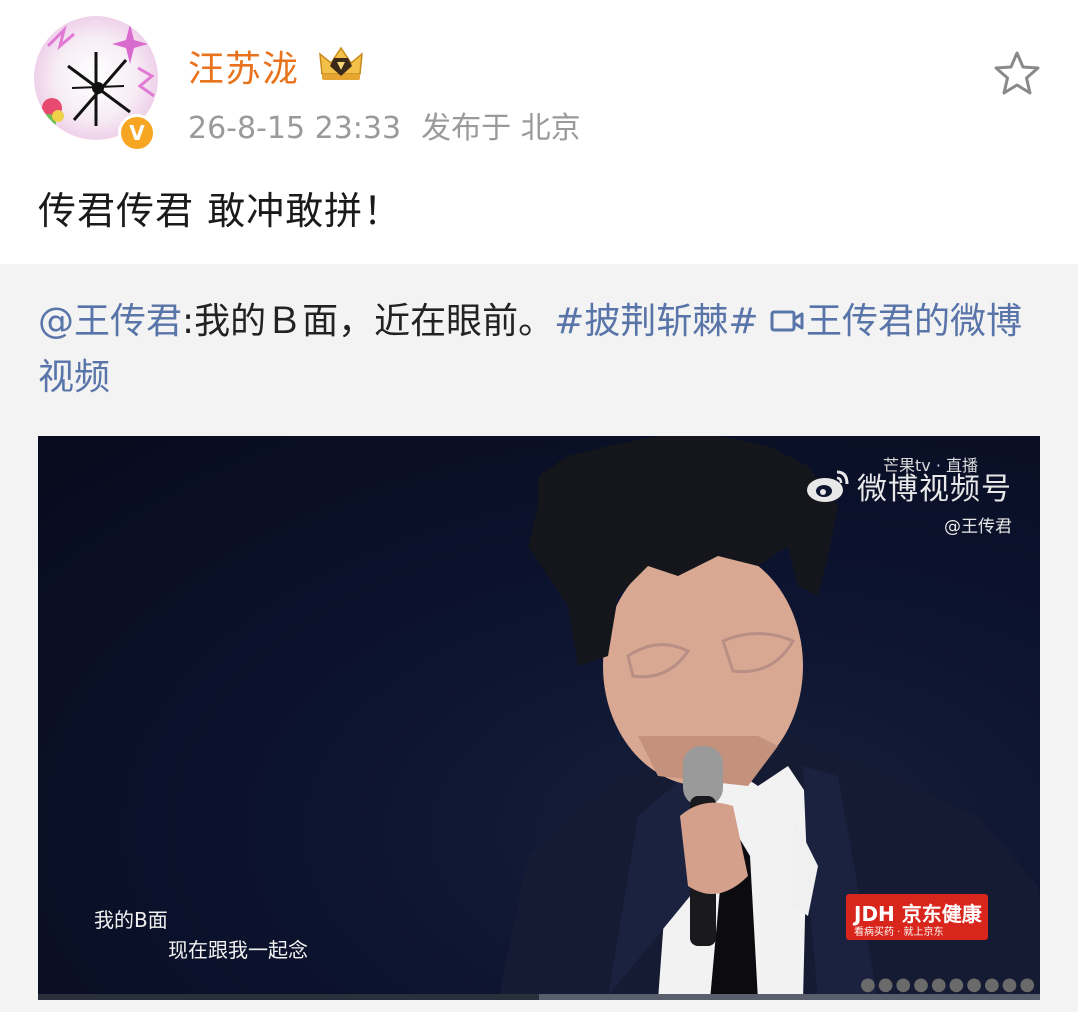  I want to click on star-icon, so click(1017, 73).